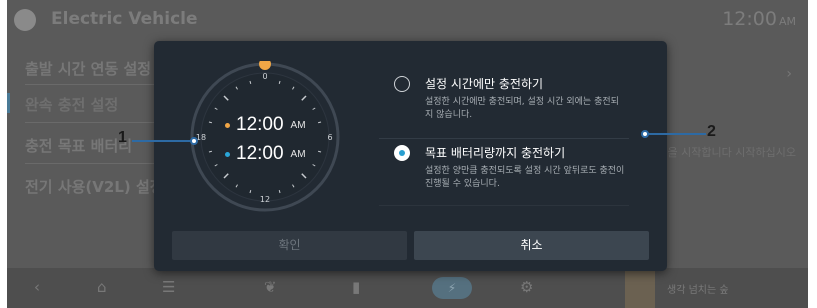  What do you see at coordinates (522, 108) in the screenshot?
I see `option-description: 설정한 시간에만 충전되며, 설정 시간 외에는 충전되지 않습니다.` at bounding box center [522, 108].